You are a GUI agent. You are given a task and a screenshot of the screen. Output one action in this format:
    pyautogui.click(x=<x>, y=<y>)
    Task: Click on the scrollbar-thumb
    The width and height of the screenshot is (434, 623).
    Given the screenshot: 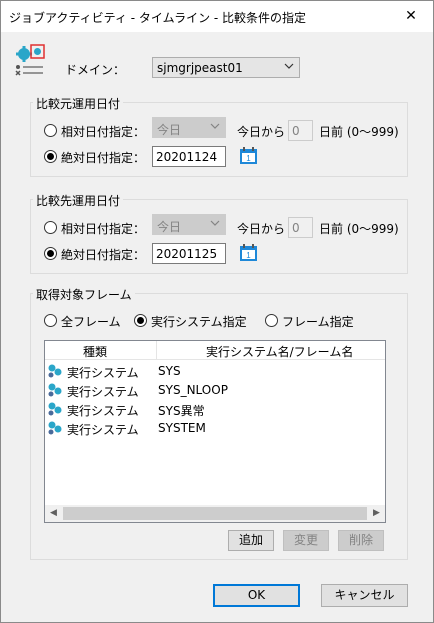 What is the action you would take?
    pyautogui.click(x=215, y=513)
    